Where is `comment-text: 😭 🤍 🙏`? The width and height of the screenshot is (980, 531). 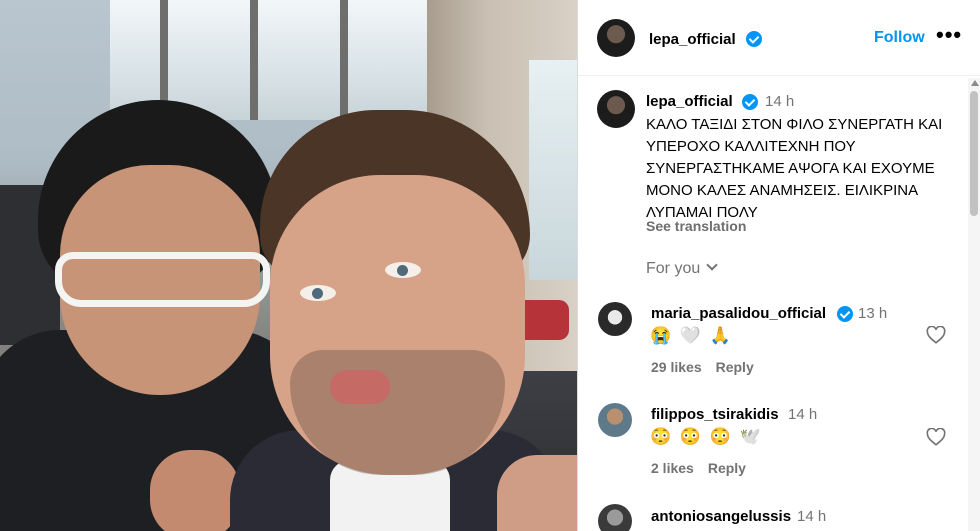
comment-text: 😭 🤍 🙏 is located at coordinates (691, 335).